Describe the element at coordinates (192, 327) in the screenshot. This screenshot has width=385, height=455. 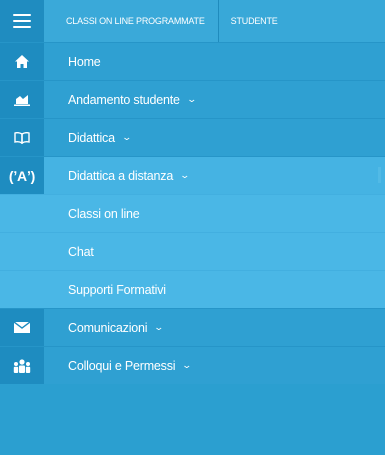
I see `sidebar-item-comunicazioni: Comunicazioni ⌄` at that location.